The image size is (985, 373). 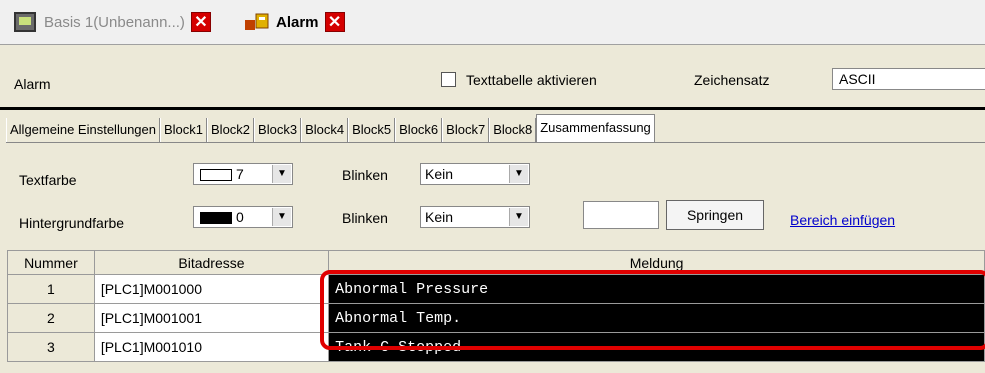 I want to click on doc-tab-basis-label: Basis 1(Unbenann...), so click(x=114, y=22).